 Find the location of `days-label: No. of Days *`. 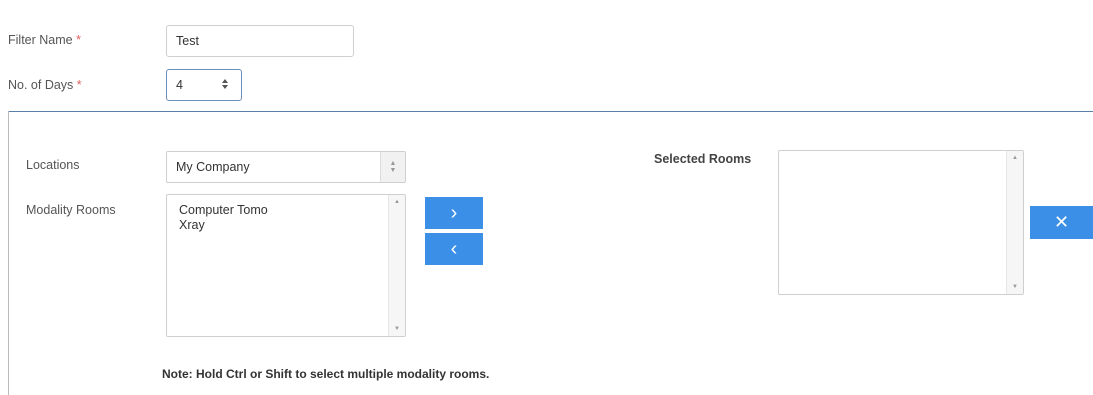

days-label: No. of Days * is located at coordinates (45, 85).